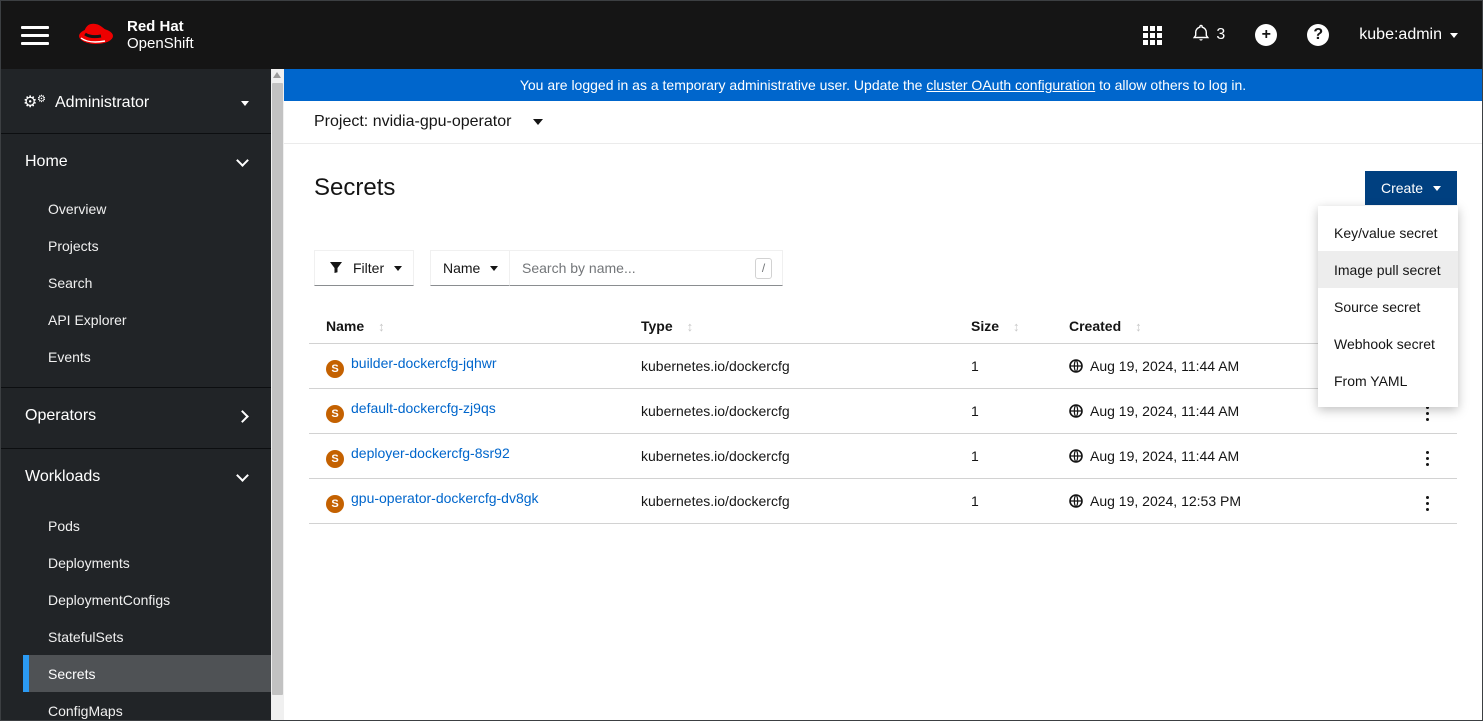 The image size is (1483, 721). What do you see at coordinates (1318, 35) in the screenshot?
I see `help-question-icon: ?` at bounding box center [1318, 35].